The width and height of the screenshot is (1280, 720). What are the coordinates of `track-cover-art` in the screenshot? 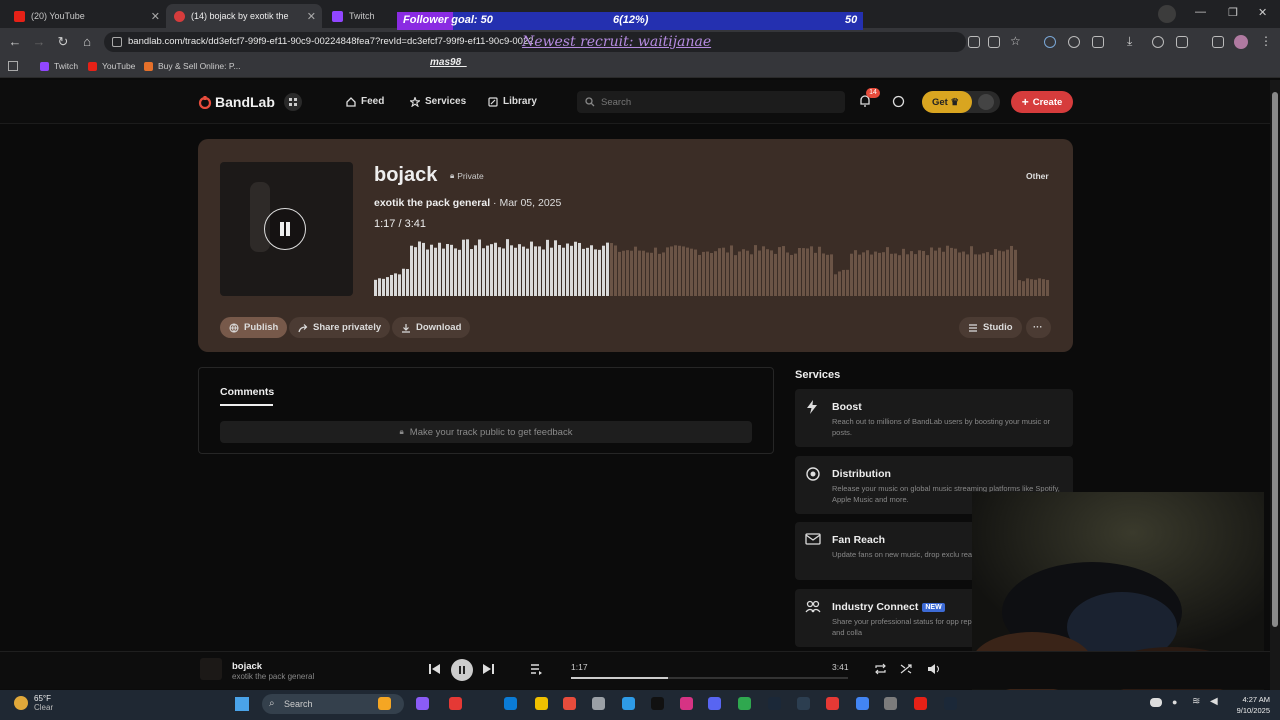 It's located at (286, 229).